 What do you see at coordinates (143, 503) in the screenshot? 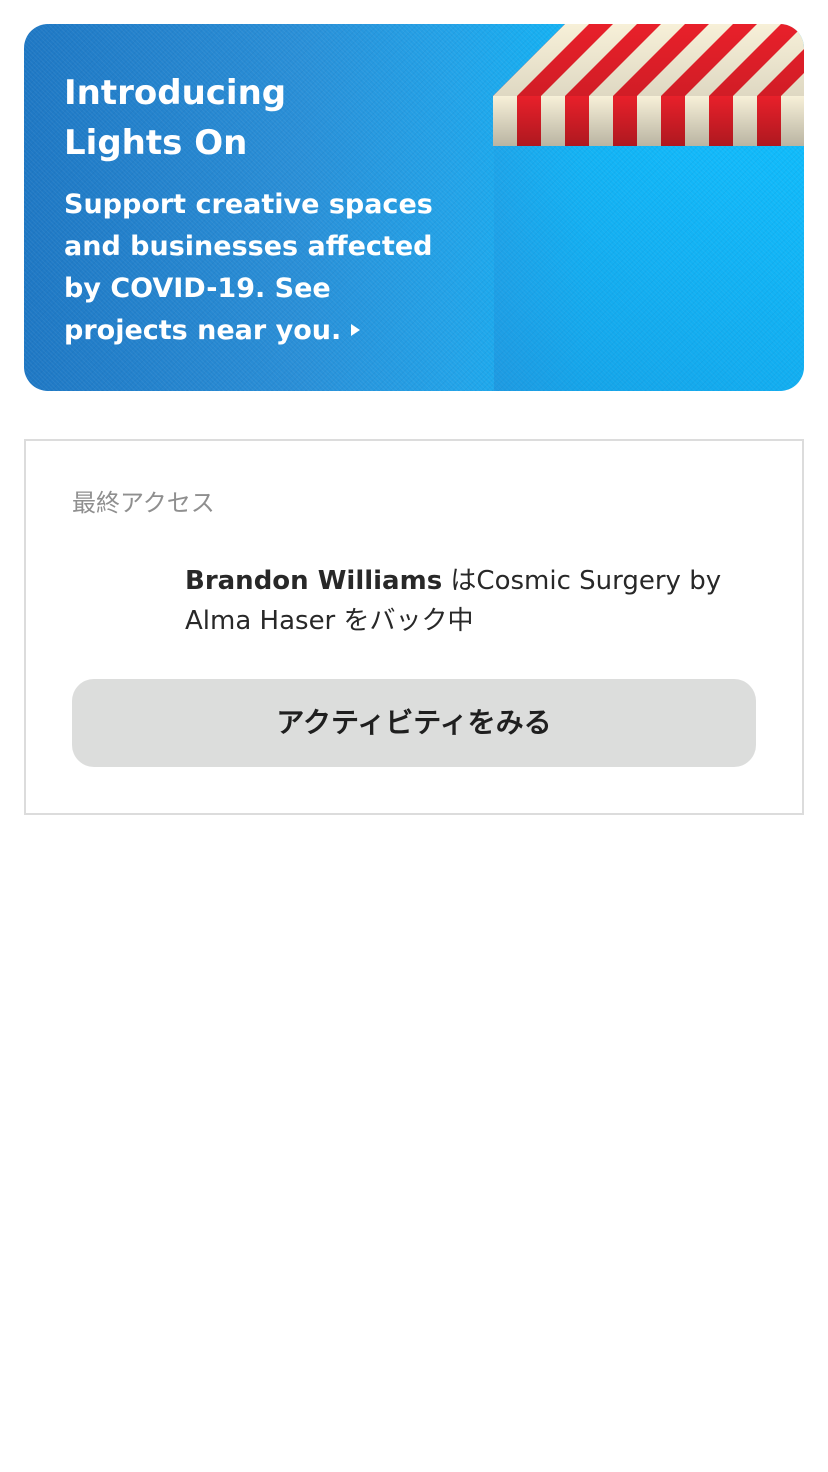
I see `section-label: 最終アクセス` at bounding box center [143, 503].